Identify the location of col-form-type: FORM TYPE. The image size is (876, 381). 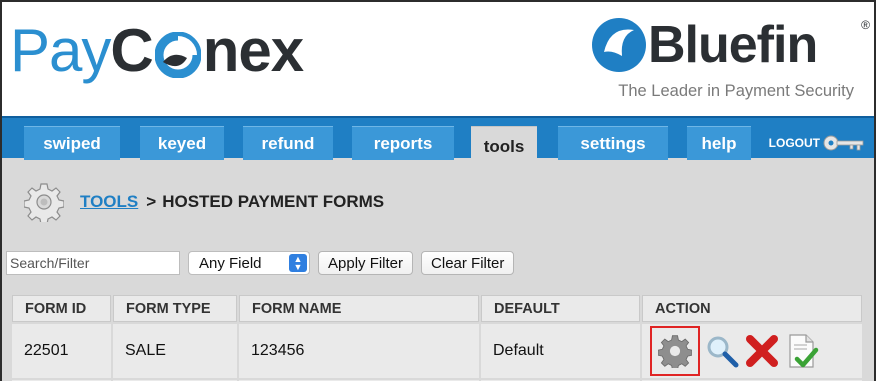
(175, 308).